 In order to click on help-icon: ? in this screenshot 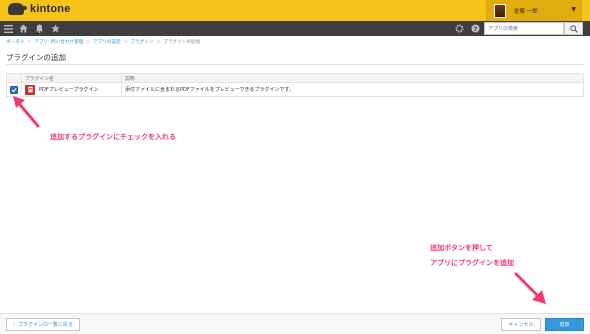, I will do `click(475, 28)`.